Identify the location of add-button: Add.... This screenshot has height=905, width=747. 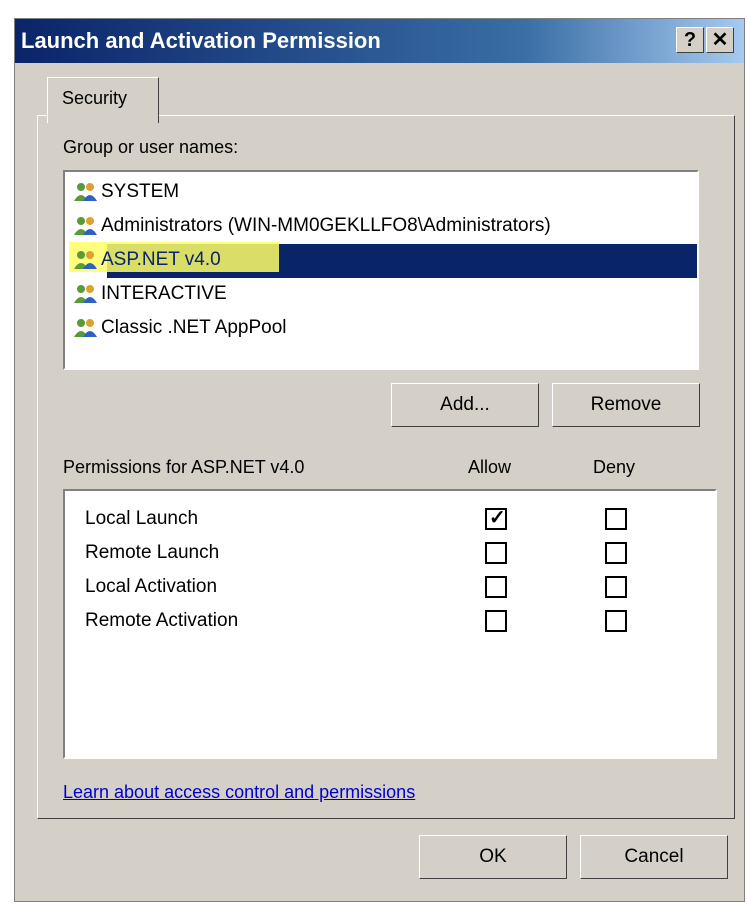
(465, 405).